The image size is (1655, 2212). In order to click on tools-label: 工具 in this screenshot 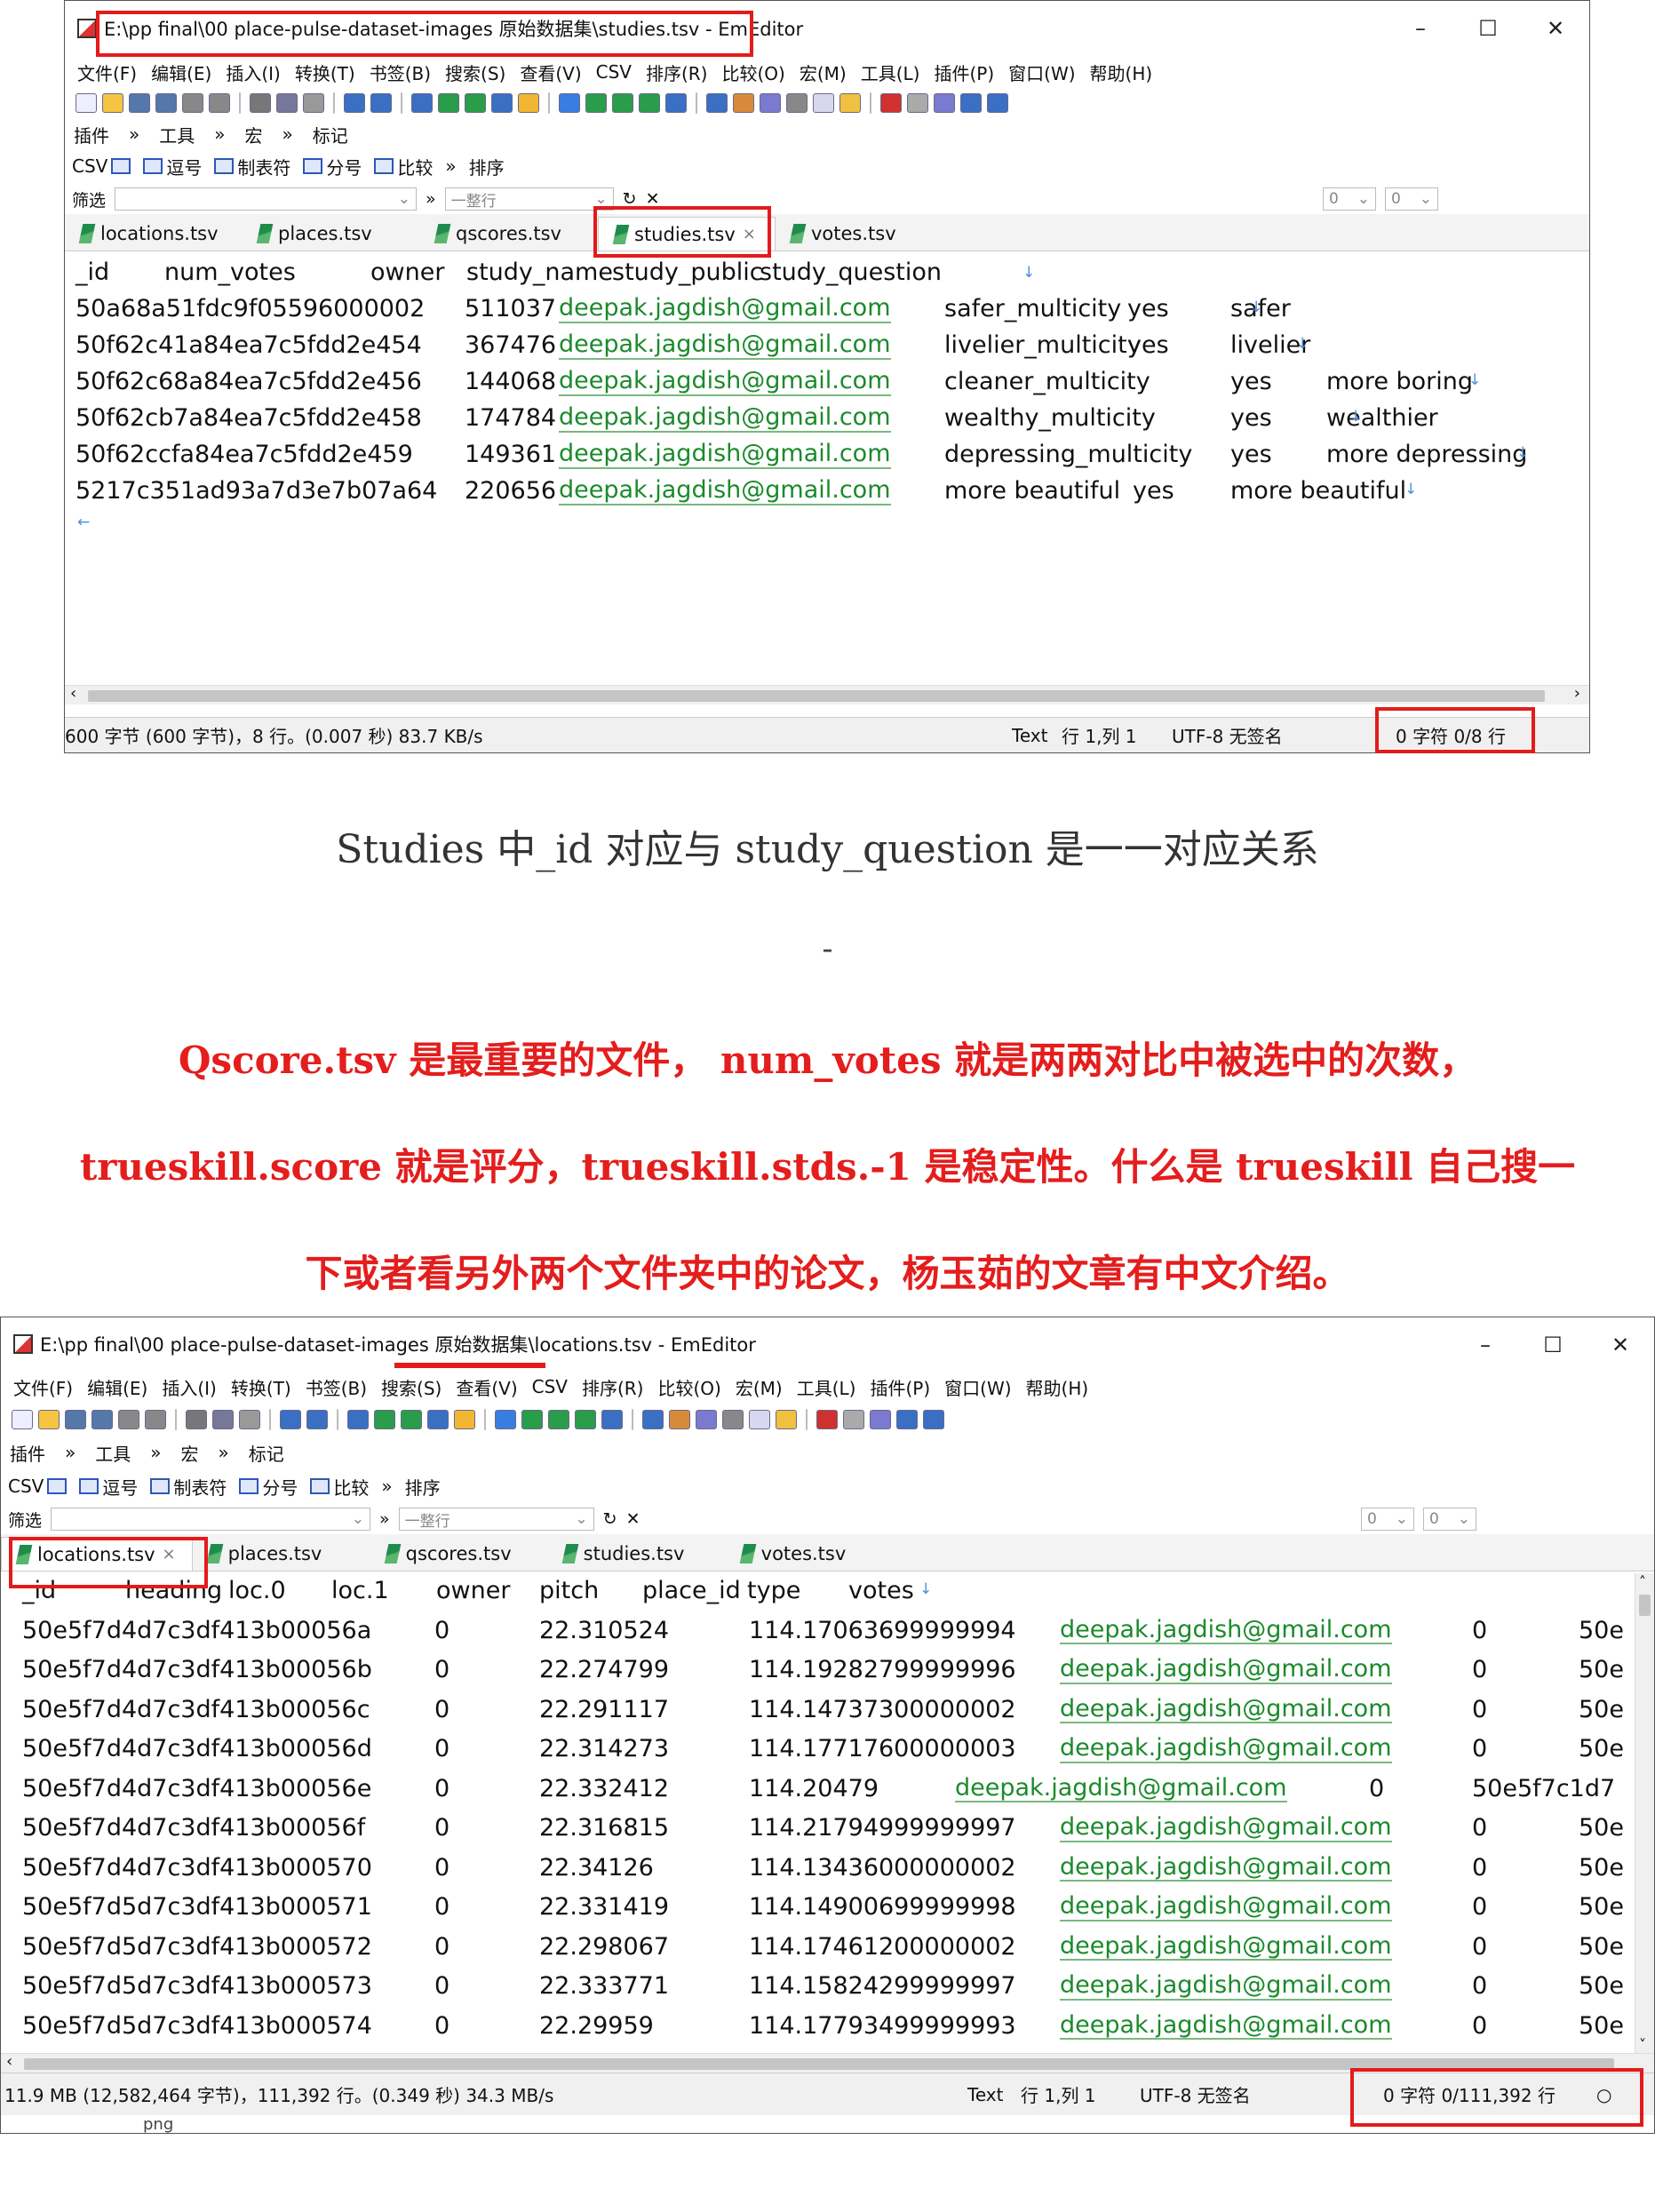, I will do `click(177, 134)`.